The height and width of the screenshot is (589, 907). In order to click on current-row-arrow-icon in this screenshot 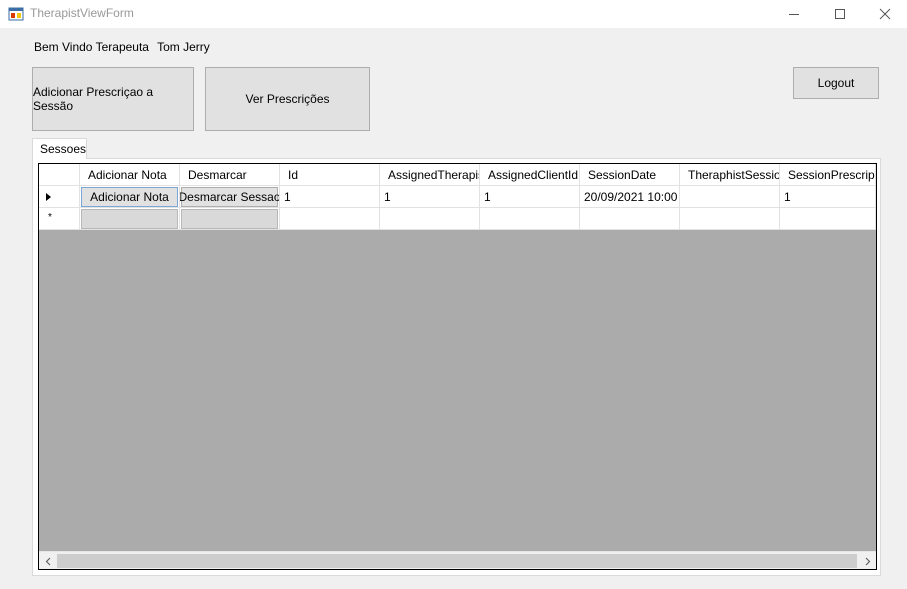, I will do `click(48, 197)`.